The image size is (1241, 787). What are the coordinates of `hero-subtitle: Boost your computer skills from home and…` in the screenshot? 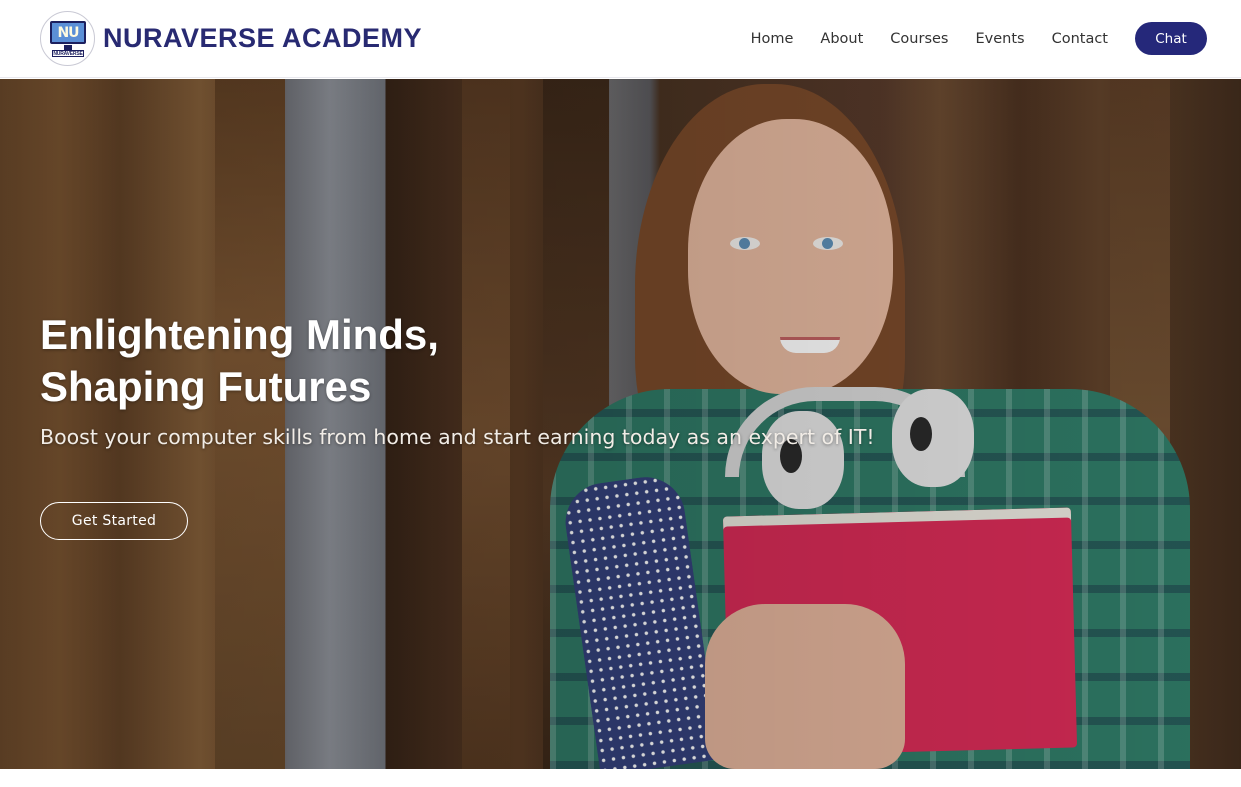 It's located at (457, 437).